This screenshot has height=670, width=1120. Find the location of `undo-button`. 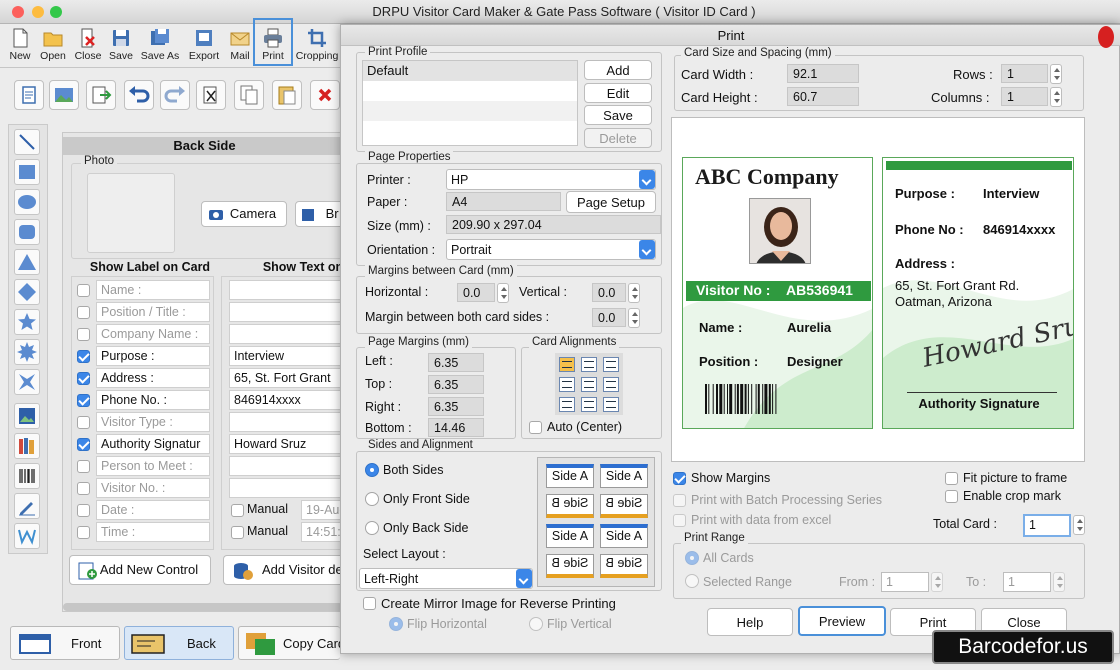

undo-button is located at coordinates (139, 95).